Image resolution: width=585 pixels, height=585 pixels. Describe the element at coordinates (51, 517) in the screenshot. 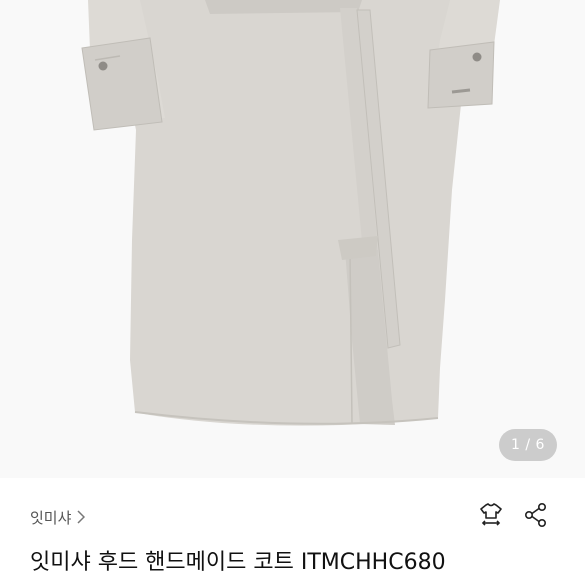

I see `shop-name: 잇미샤` at that location.